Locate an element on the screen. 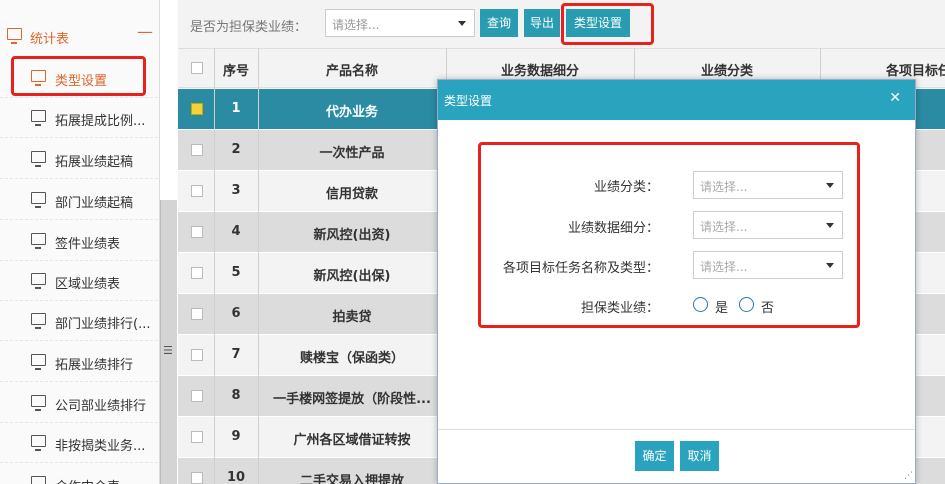 The image size is (945, 484). product-name: 广州各区域借证转按 is located at coordinates (352, 440).